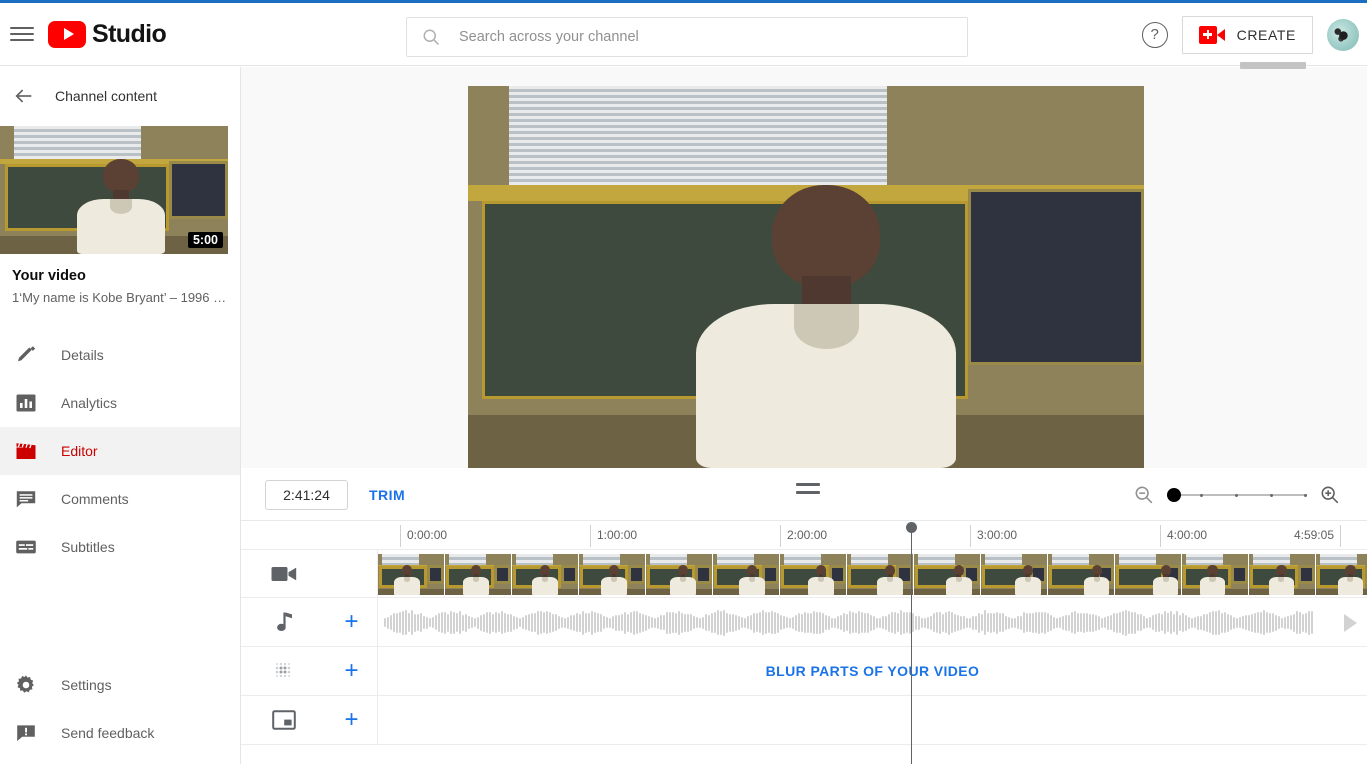  Describe the element at coordinates (872, 720) in the screenshot. I see `overlay-track-body` at that location.